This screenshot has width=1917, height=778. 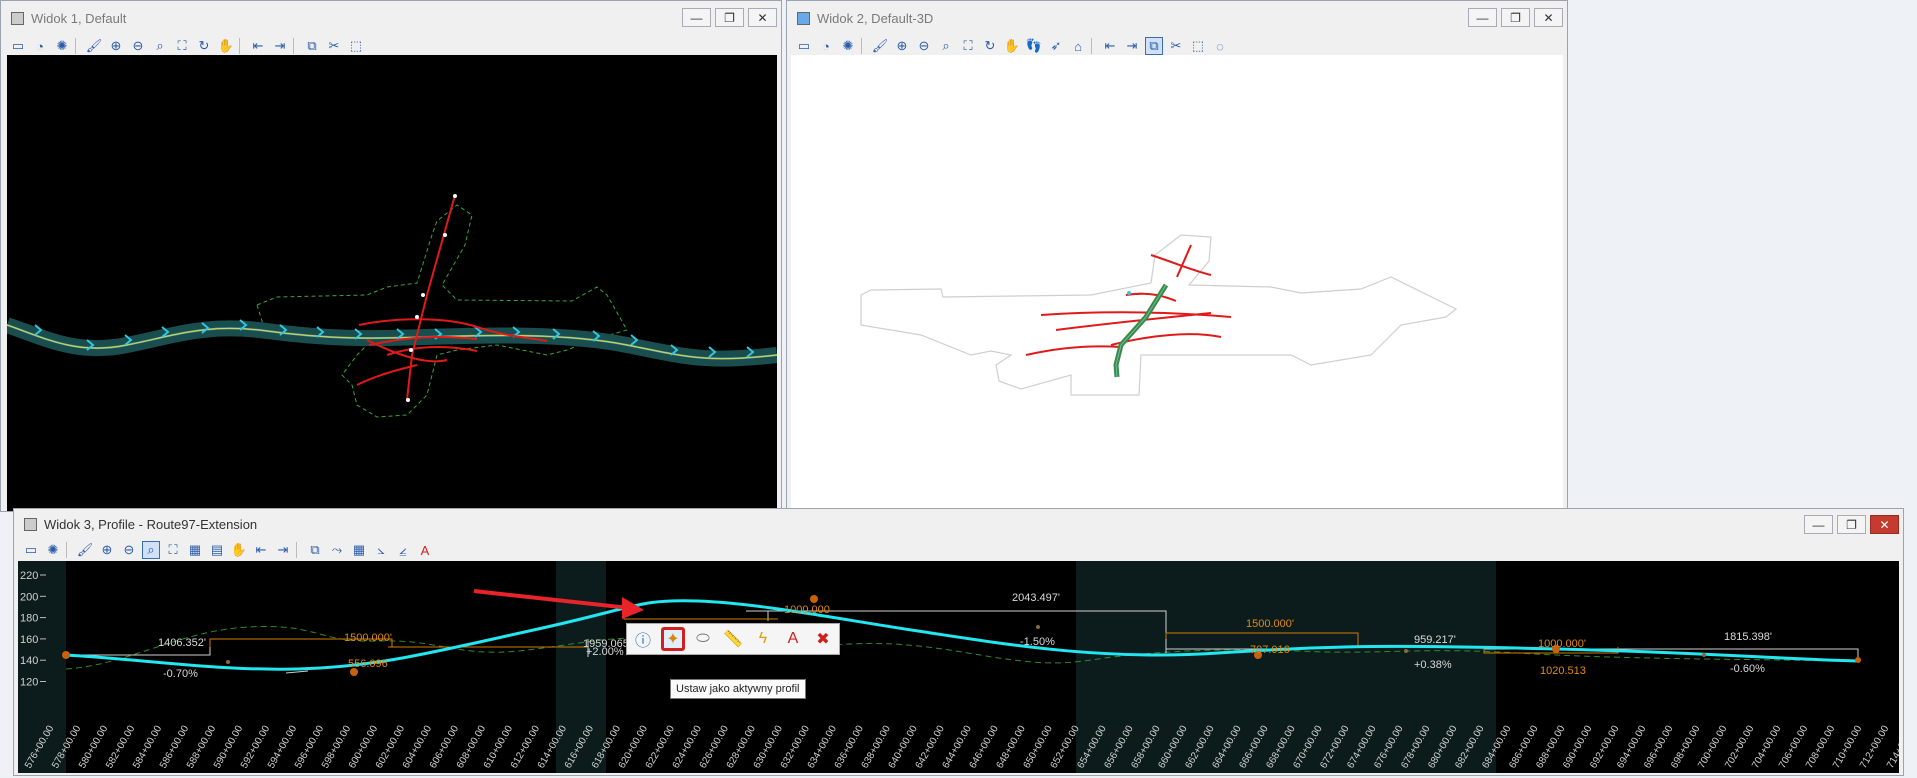 I want to click on 3d-view-graphic, so click(x=1159, y=315).